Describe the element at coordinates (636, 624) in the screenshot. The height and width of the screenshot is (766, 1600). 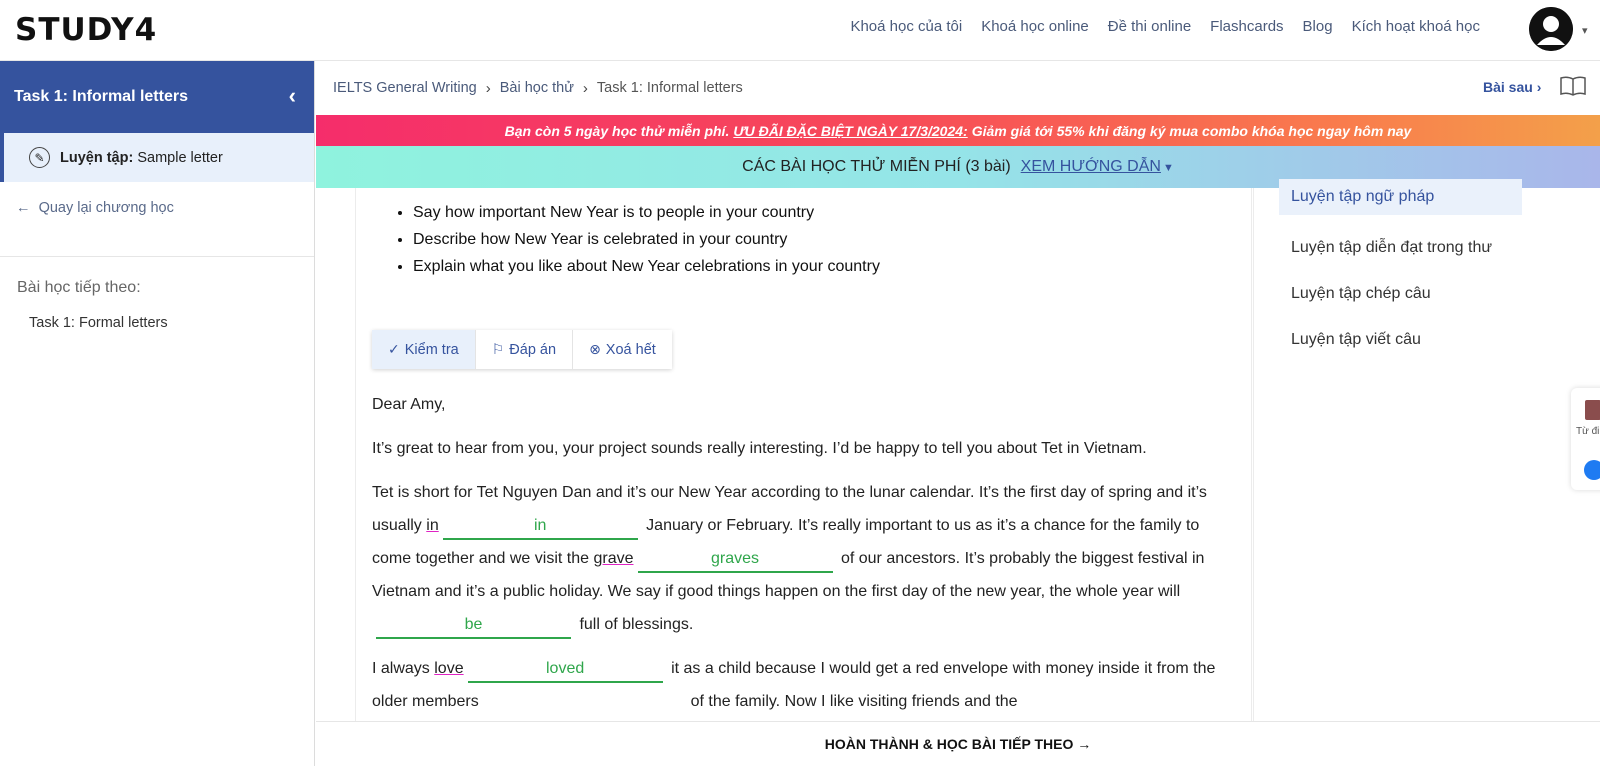
I see `paragraph-text: full of blessings.` at that location.